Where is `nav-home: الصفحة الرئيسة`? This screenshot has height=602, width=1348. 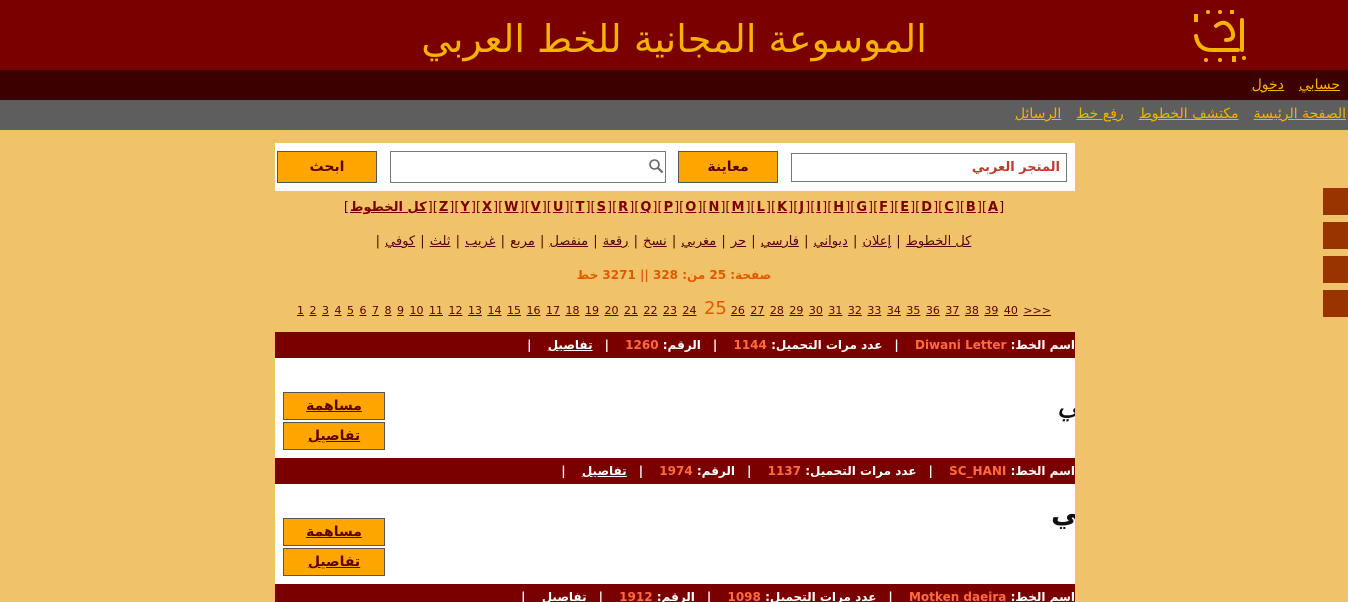
nav-home: الصفحة الرئيسة is located at coordinates (1300, 114).